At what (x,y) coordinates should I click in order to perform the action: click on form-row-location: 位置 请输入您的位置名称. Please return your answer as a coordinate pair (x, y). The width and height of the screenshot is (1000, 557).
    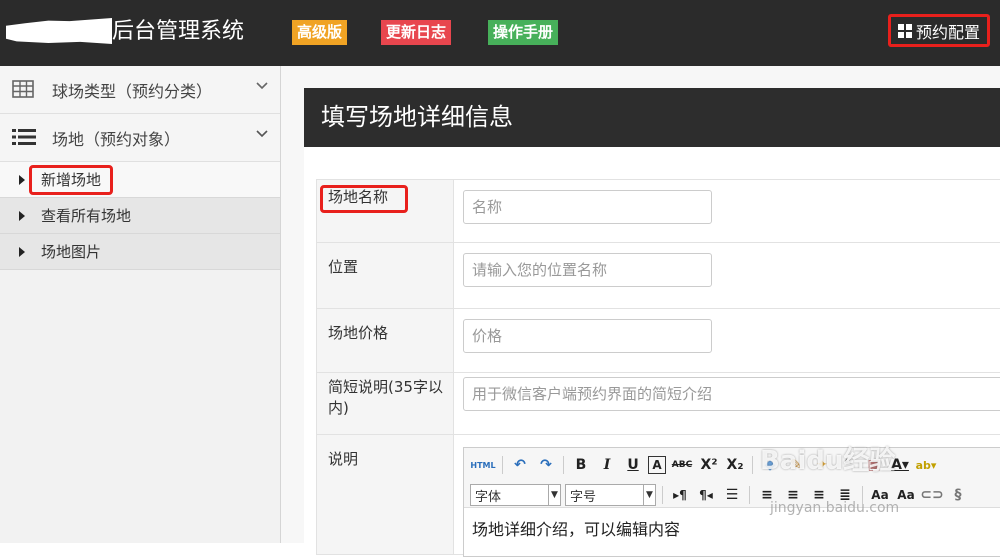
    Looking at the image, I should click on (658, 276).